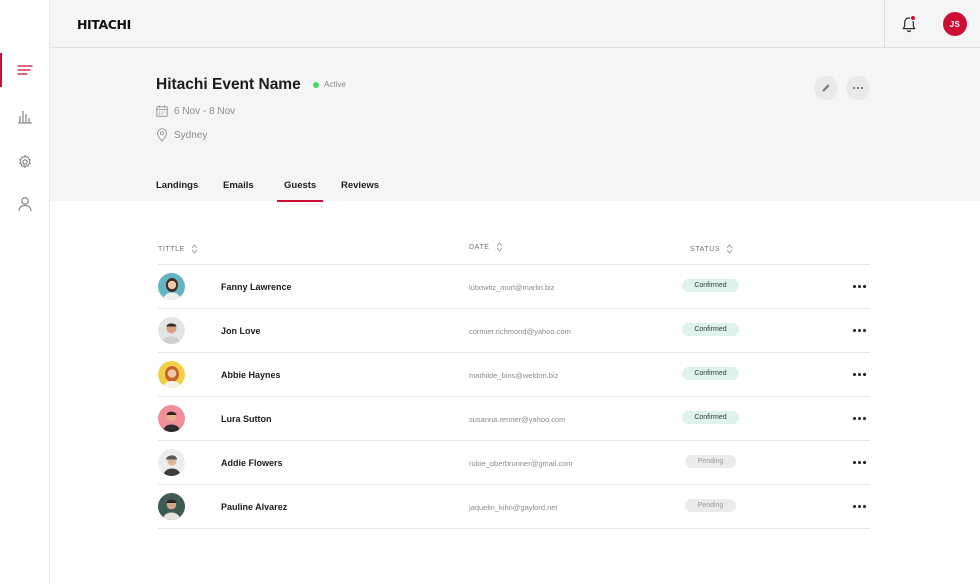 This screenshot has height=584, width=980. What do you see at coordinates (256, 287) in the screenshot?
I see `guest-name: Fanny Lawrence` at bounding box center [256, 287].